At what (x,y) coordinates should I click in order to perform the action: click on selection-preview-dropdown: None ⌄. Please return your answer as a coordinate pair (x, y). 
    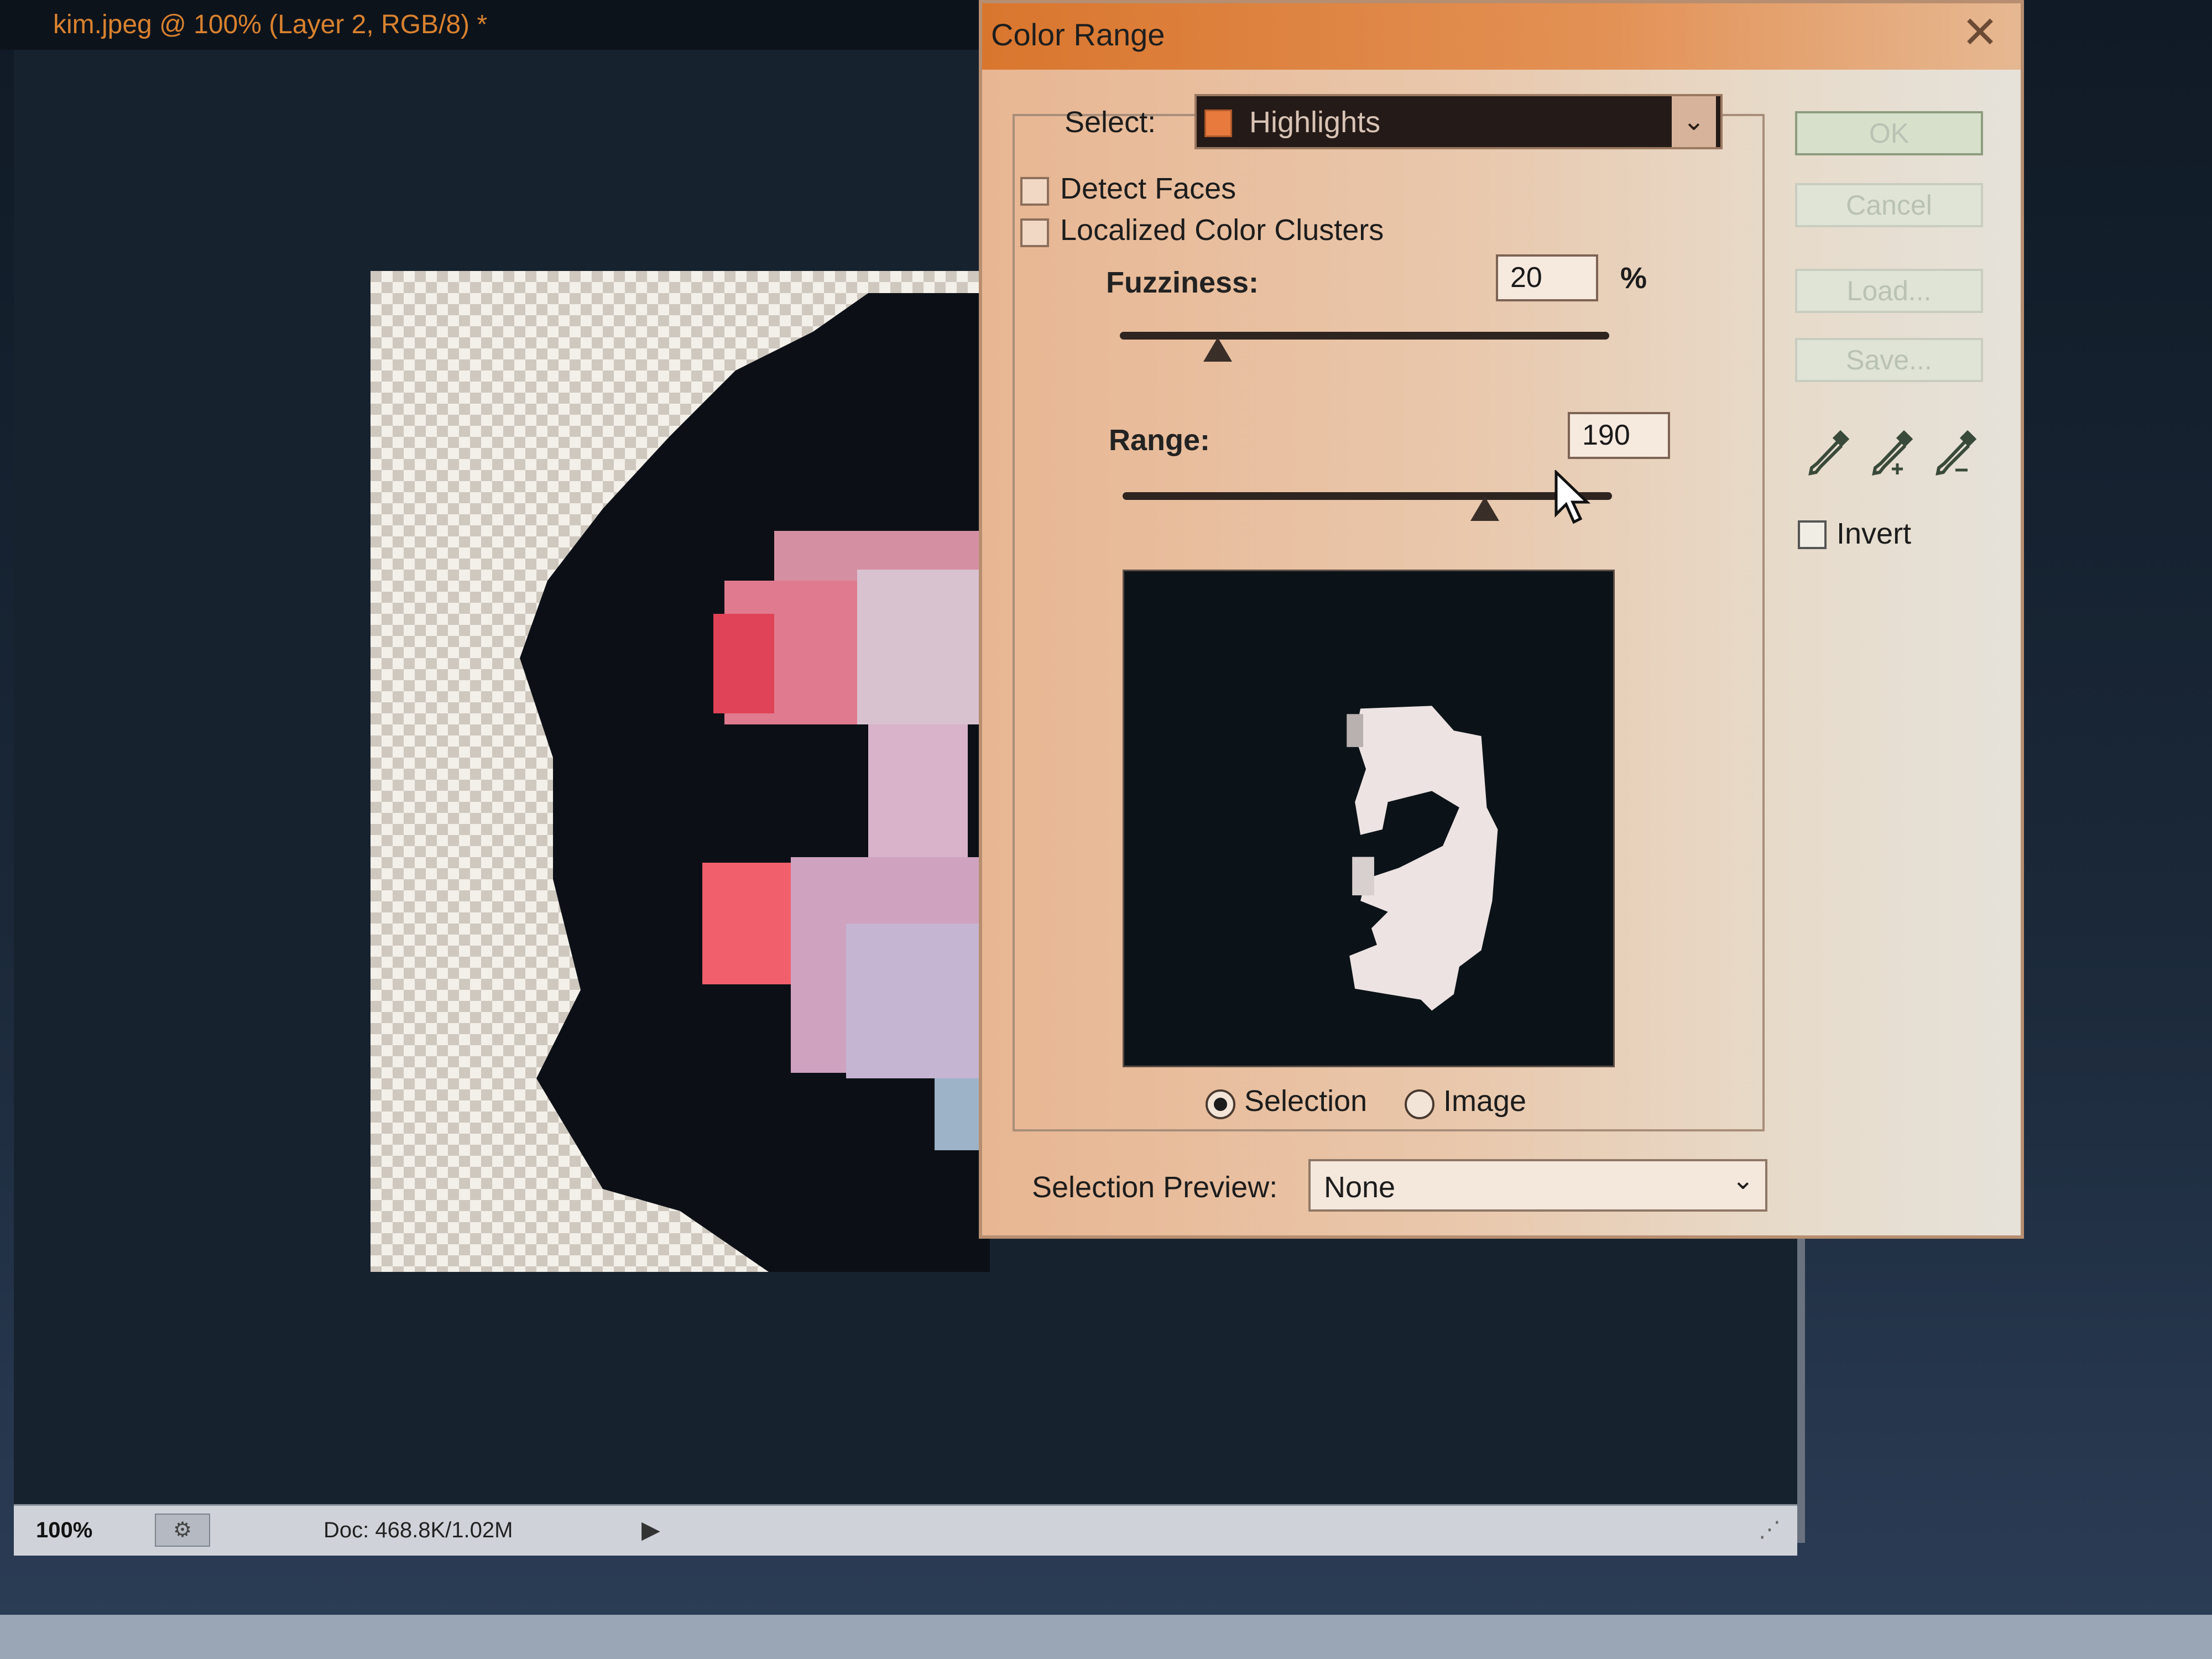
    Looking at the image, I should click on (1537, 1185).